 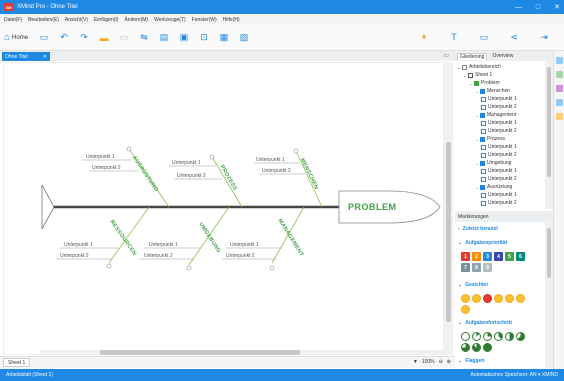 What do you see at coordinates (424, 37) in the screenshot?
I see `idea-icon: ✦` at bounding box center [424, 37].